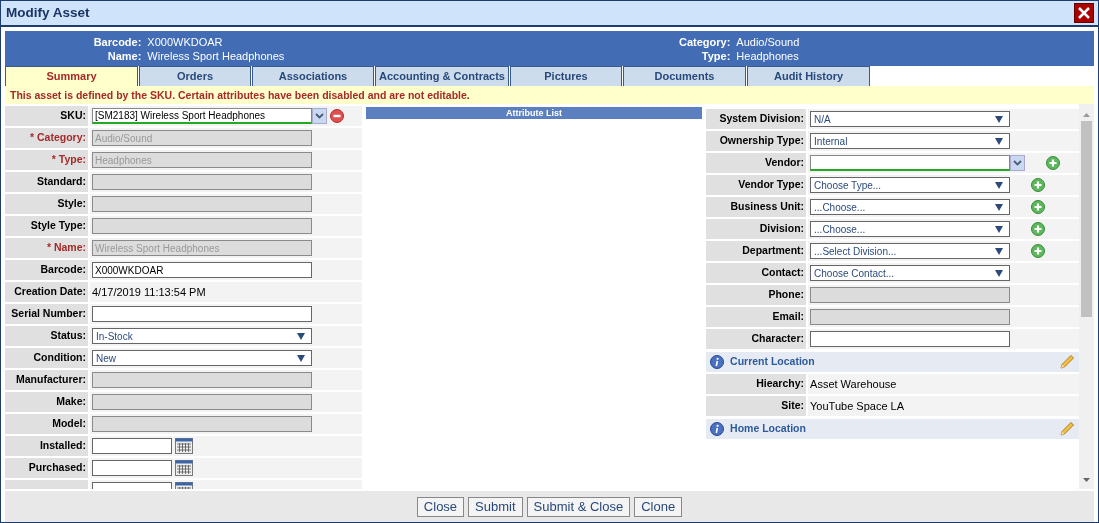 The width and height of the screenshot is (1099, 523). I want to click on field-label: * Name:, so click(46, 248).